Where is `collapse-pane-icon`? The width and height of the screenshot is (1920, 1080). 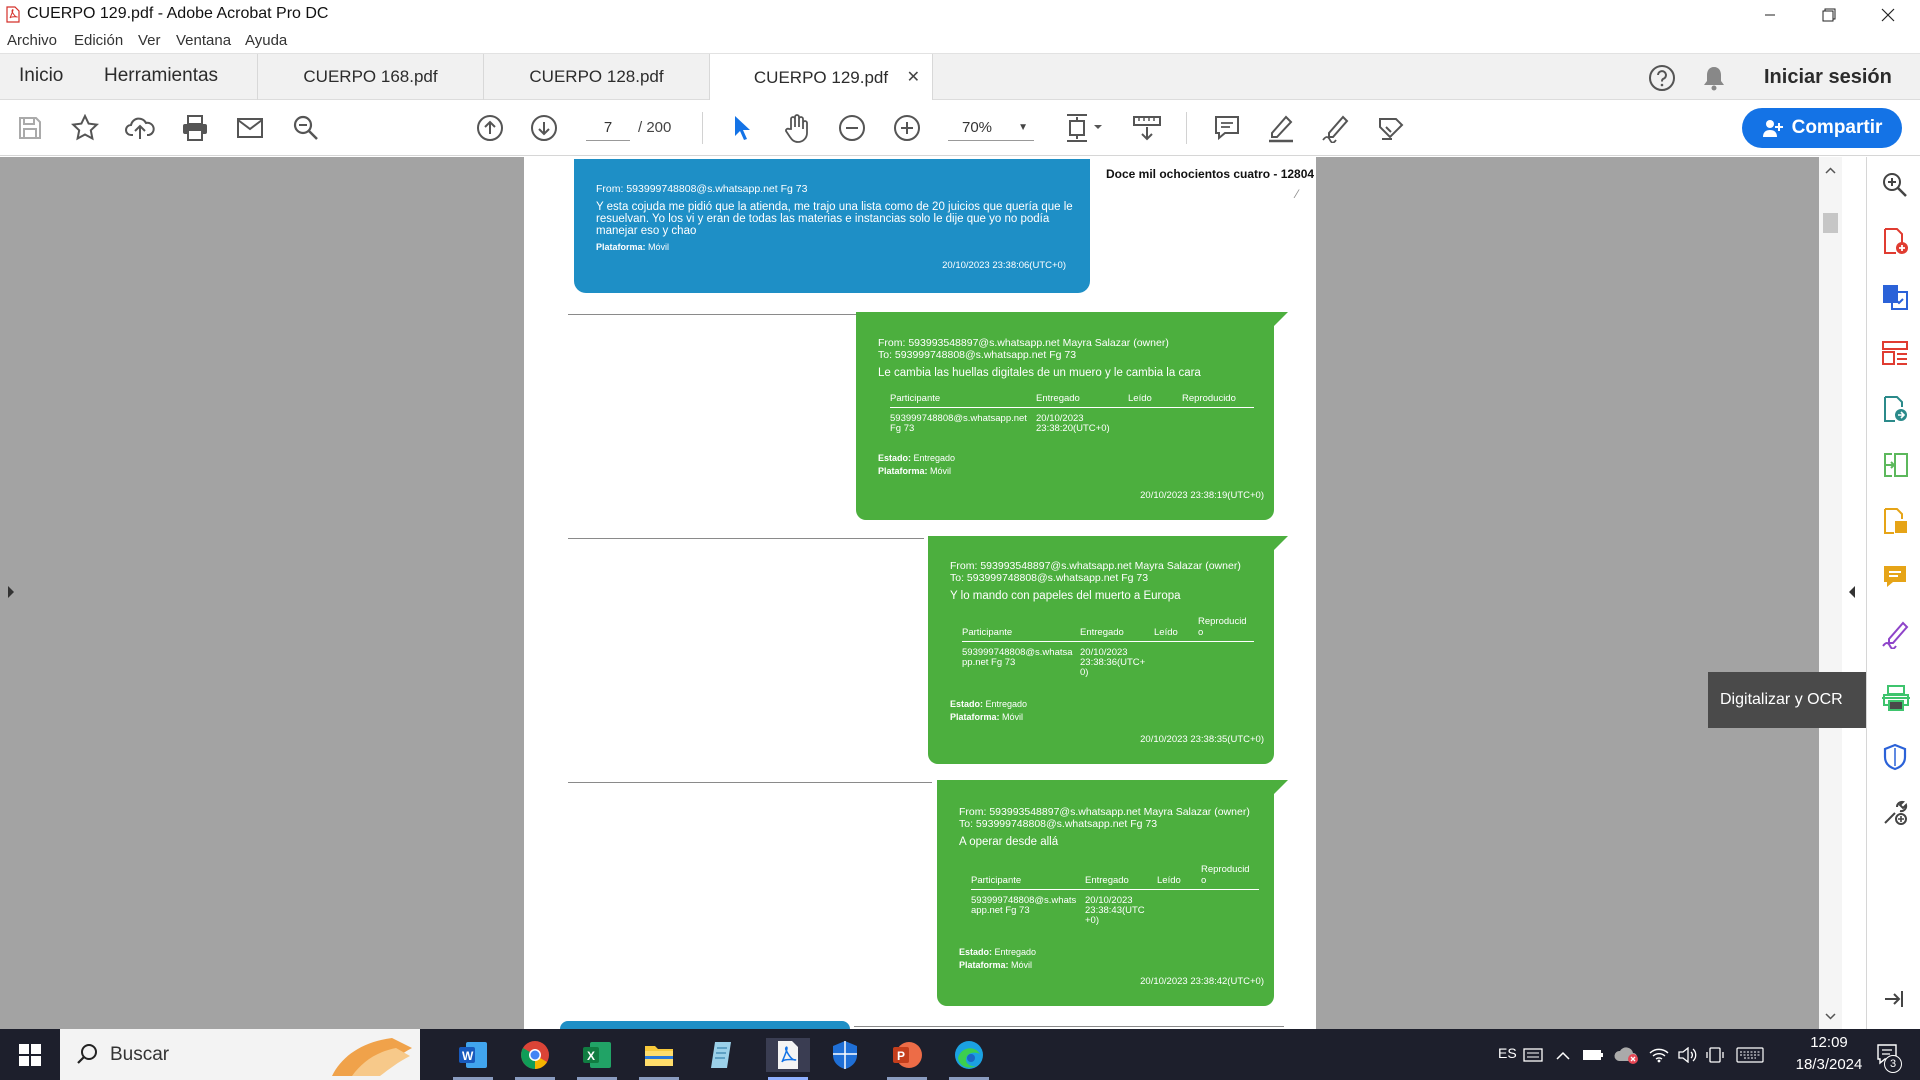
collapse-pane-icon is located at coordinates (1895, 999).